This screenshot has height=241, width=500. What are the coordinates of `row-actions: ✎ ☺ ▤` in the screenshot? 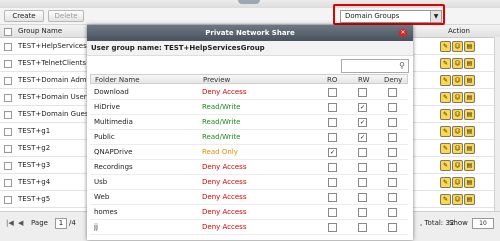 It's located at (460, 80).